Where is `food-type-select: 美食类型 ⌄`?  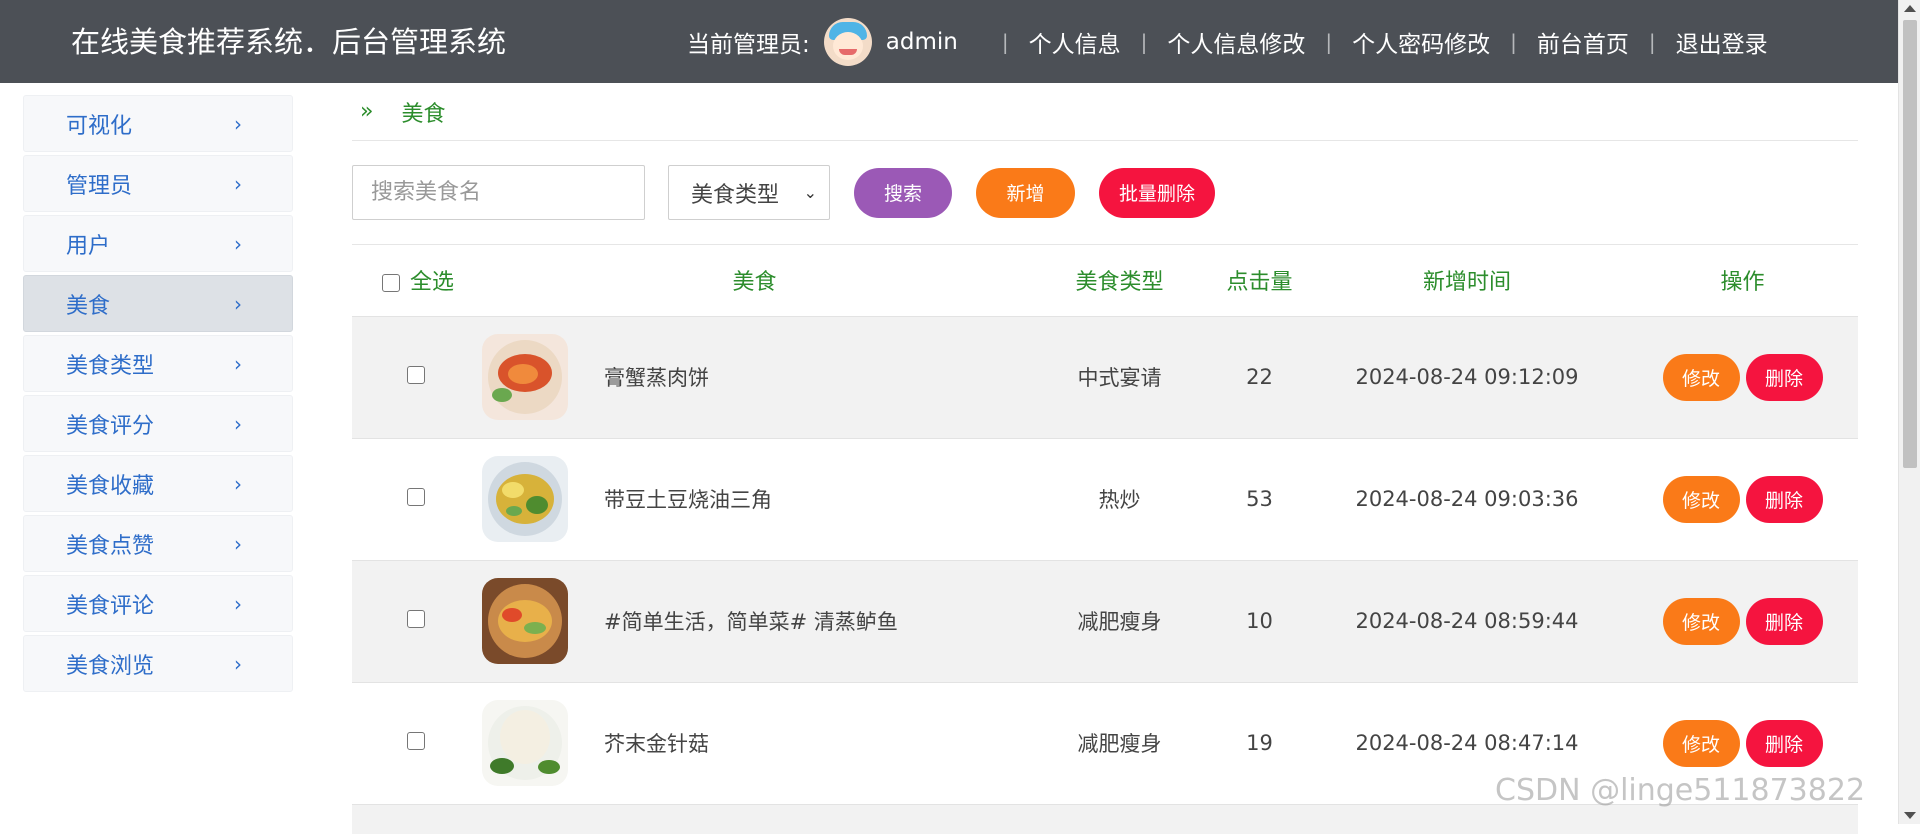
food-type-select: 美食类型 ⌄ is located at coordinates (749, 192).